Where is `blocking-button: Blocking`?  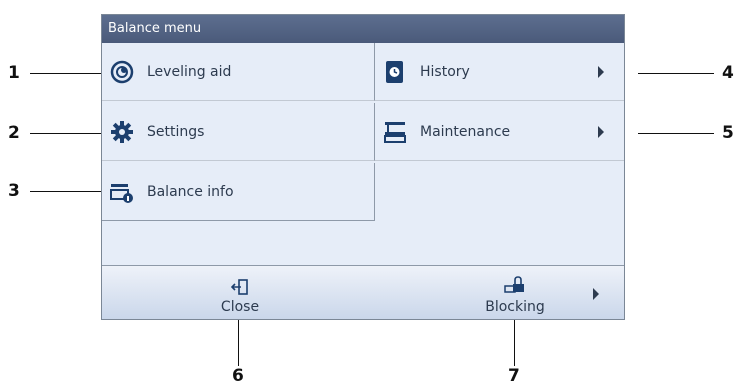 blocking-button: Blocking is located at coordinates (515, 292).